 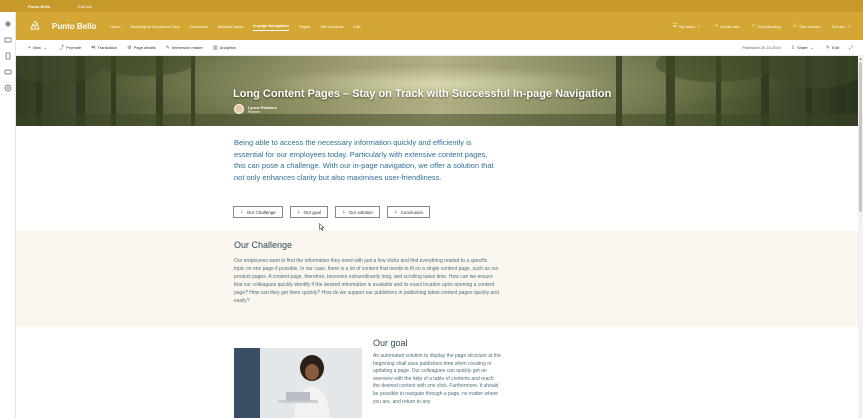 What do you see at coordinates (852, 48) in the screenshot?
I see `expand-icon: ⤢` at bounding box center [852, 48].